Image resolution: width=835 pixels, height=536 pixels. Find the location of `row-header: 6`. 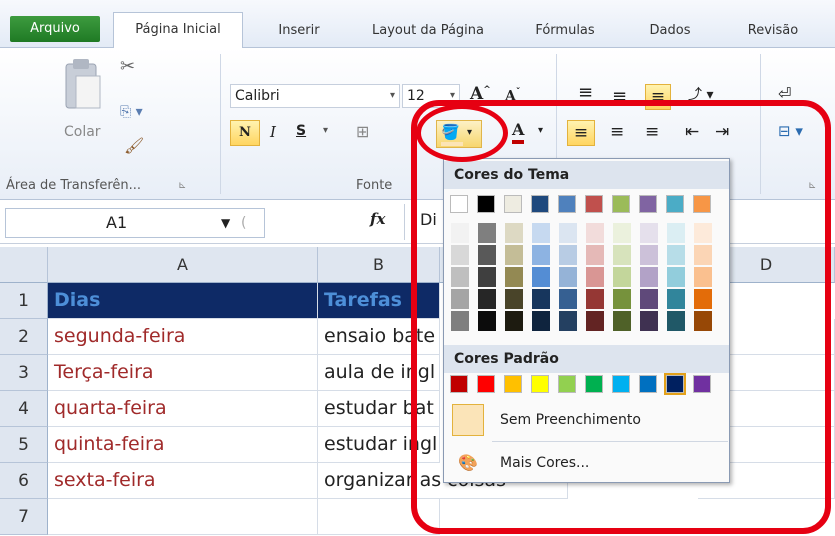

row-header: 6 is located at coordinates (24, 481).